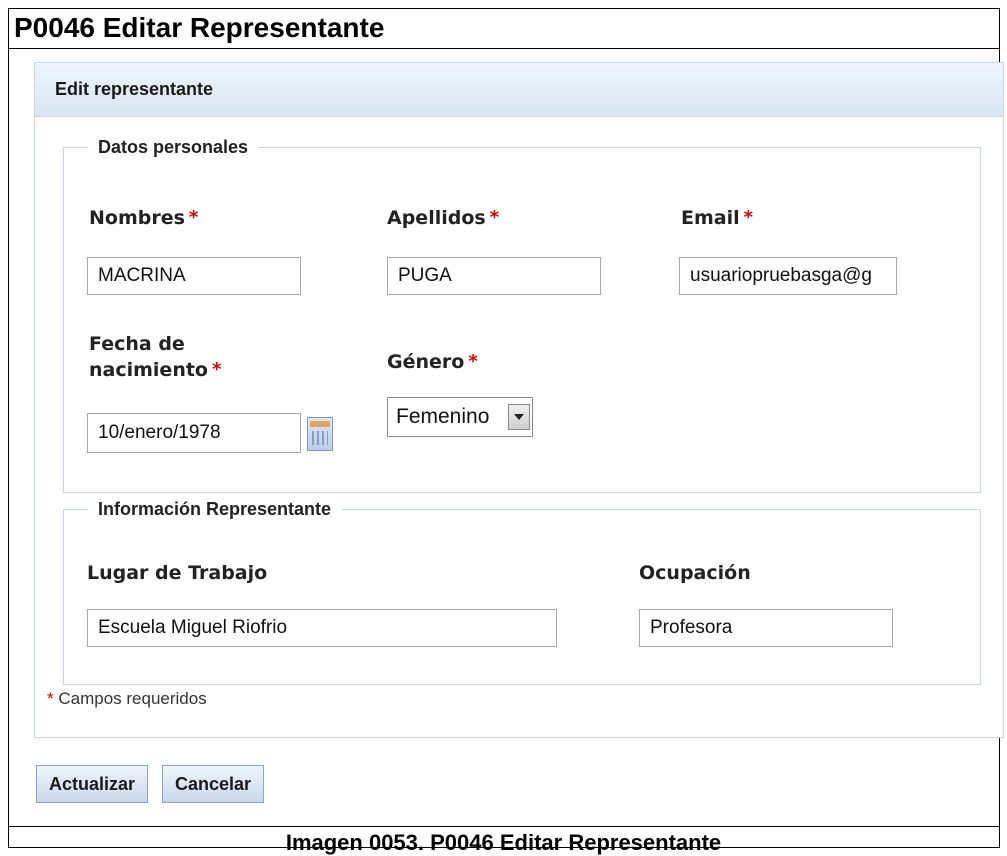 This screenshot has width=1007, height=856. I want to click on figure-caption: Imagen 0053. P0046 Editar Representante, so click(503, 842).